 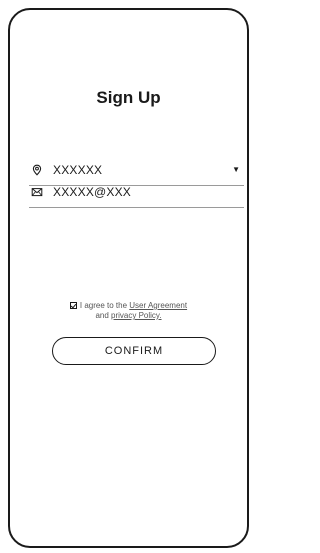 I want to click on page-title: Sign Up, so click(x=128, y=97).